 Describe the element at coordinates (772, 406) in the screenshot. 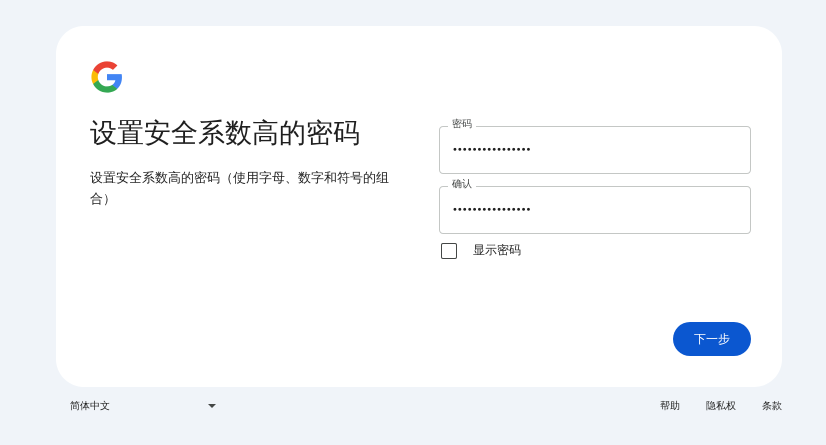

I see `footer-link: 条款` at that location.